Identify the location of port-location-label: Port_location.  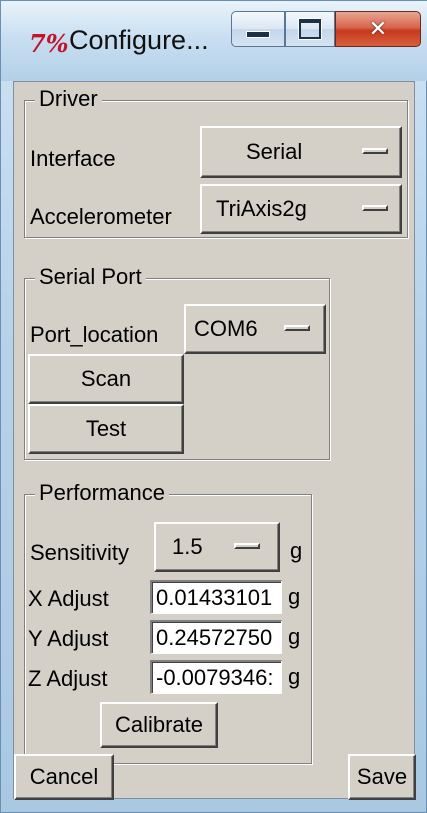
(94, 334).